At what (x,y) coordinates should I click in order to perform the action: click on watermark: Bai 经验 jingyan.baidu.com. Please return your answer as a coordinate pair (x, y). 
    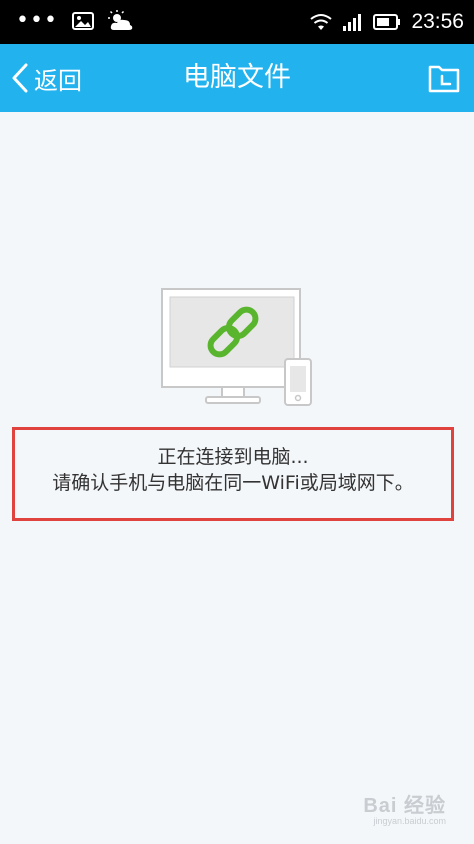
    Looking at the image, I should click on (404, 807).